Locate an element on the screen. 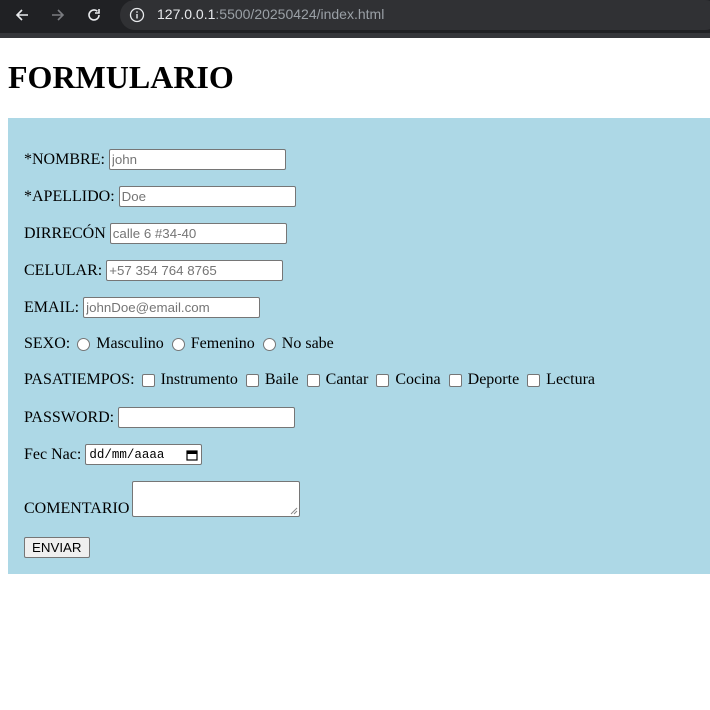  nombre-row: *NOMBRE: is located at coordinates (155, 159).